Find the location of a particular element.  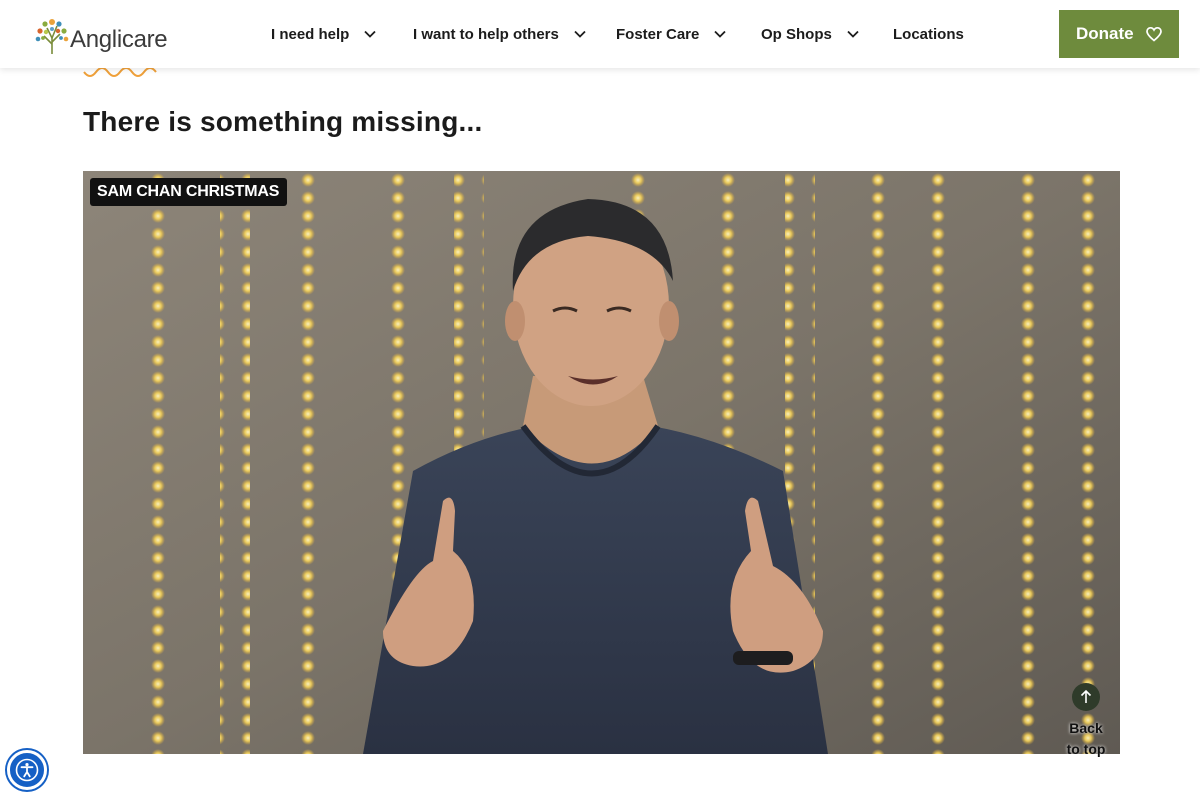

nav-op-shops: Op Shops is located at coordinates (810, 34).